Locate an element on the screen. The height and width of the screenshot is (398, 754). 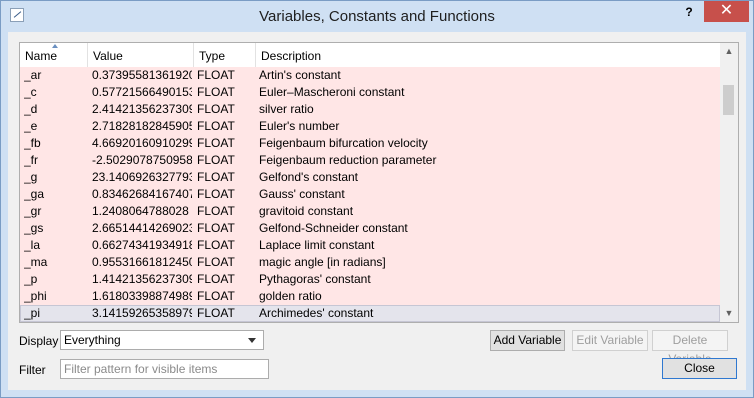
name-cell: _g is located at coordinates (31, 177).